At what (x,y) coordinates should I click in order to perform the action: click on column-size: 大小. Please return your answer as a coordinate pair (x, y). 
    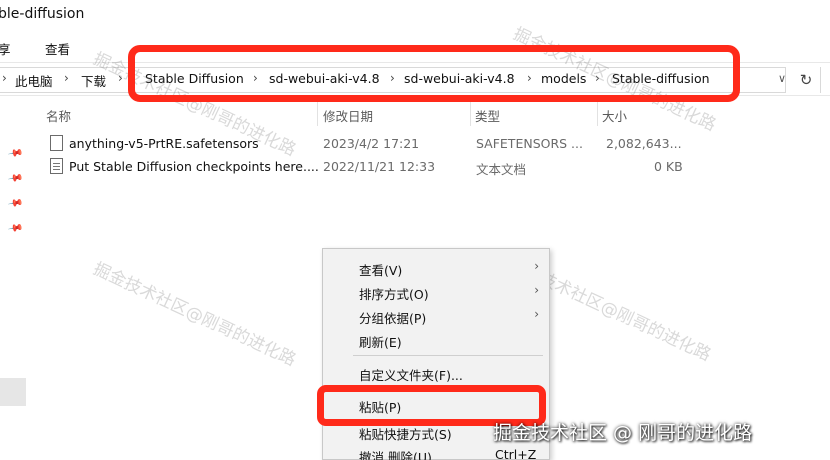
    Looking at the image, I should click on (614, 115).